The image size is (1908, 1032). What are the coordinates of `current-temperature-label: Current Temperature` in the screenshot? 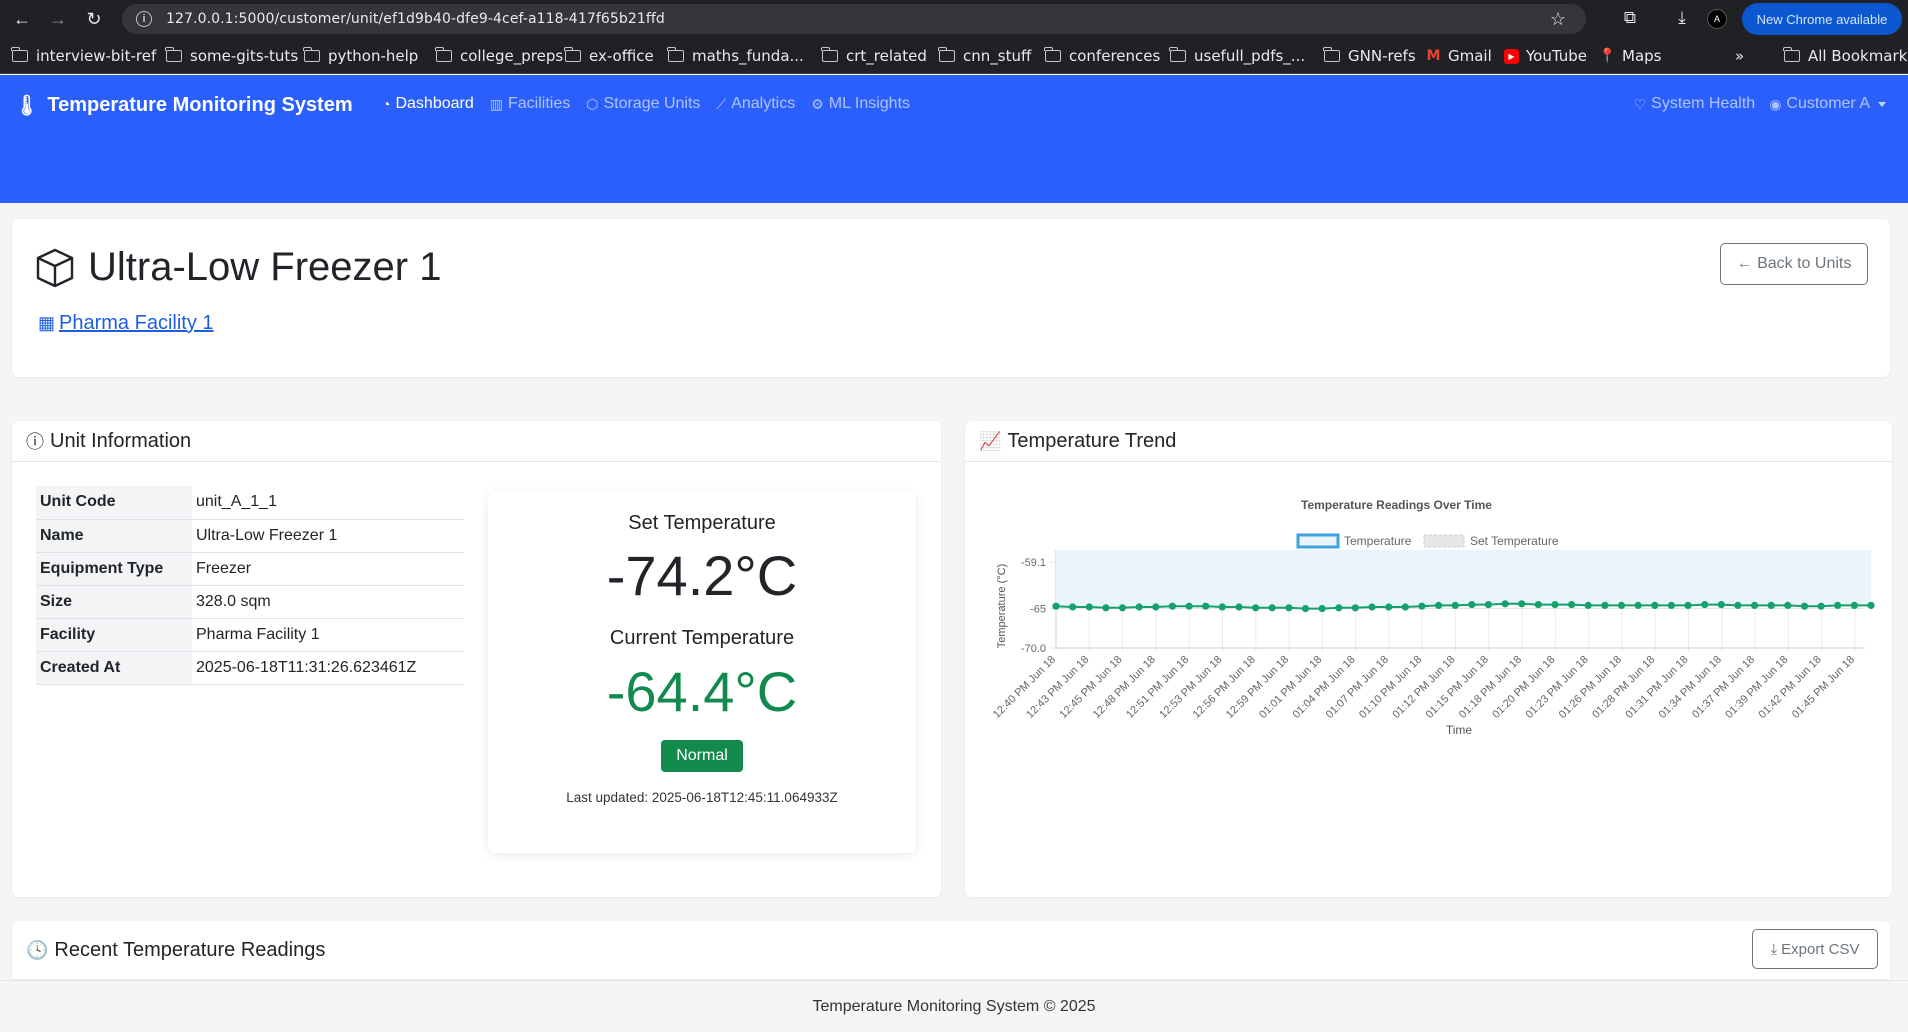 It's located at (702, 638).